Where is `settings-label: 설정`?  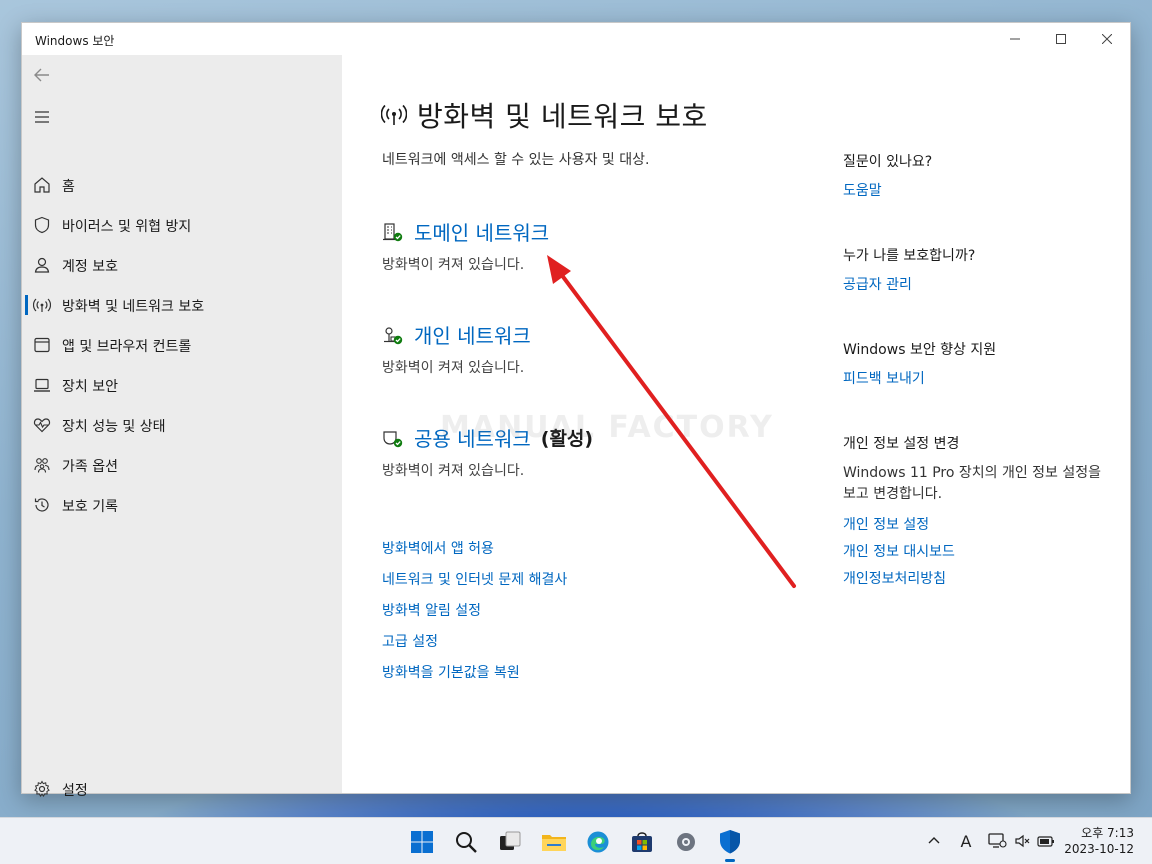
settings-label: 설정 is located at coordinates (75, 791).